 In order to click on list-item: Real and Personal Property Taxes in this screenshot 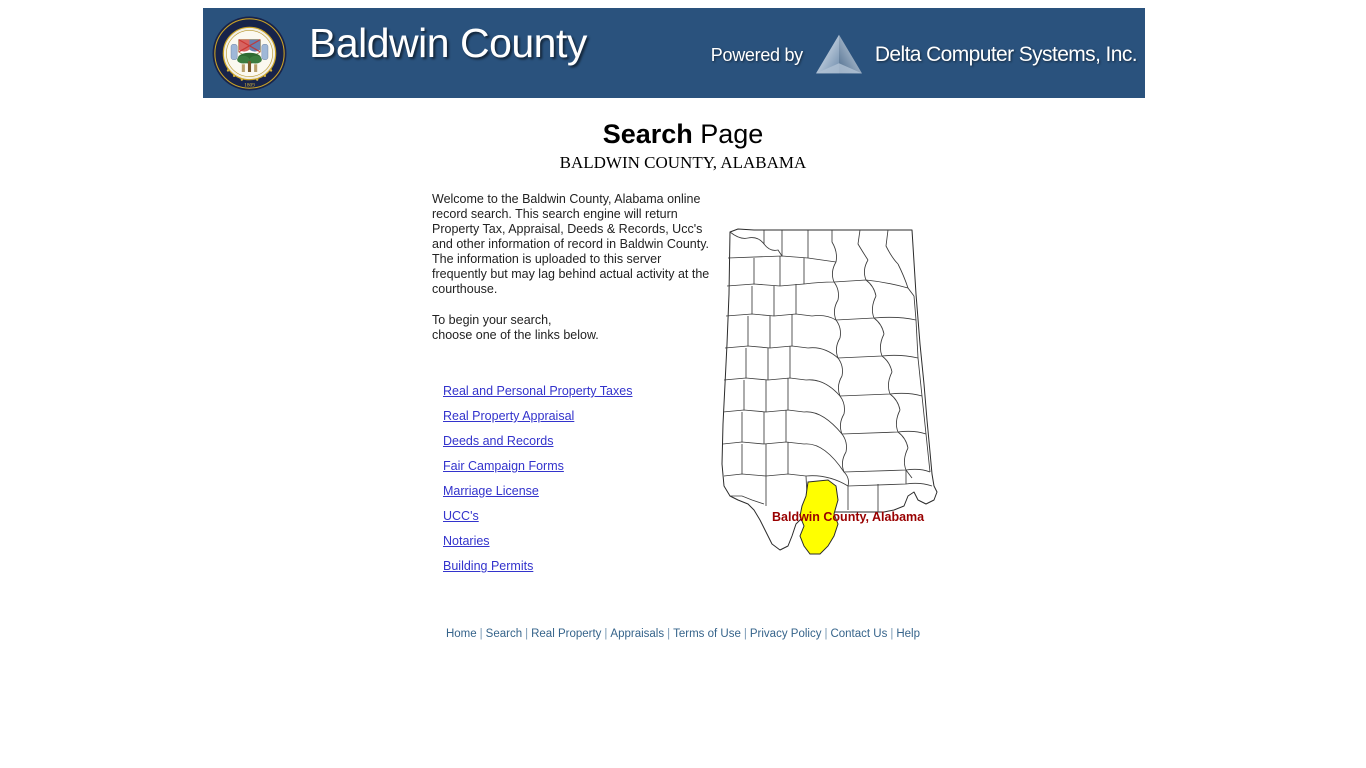, I will do `click(583, 394)`.